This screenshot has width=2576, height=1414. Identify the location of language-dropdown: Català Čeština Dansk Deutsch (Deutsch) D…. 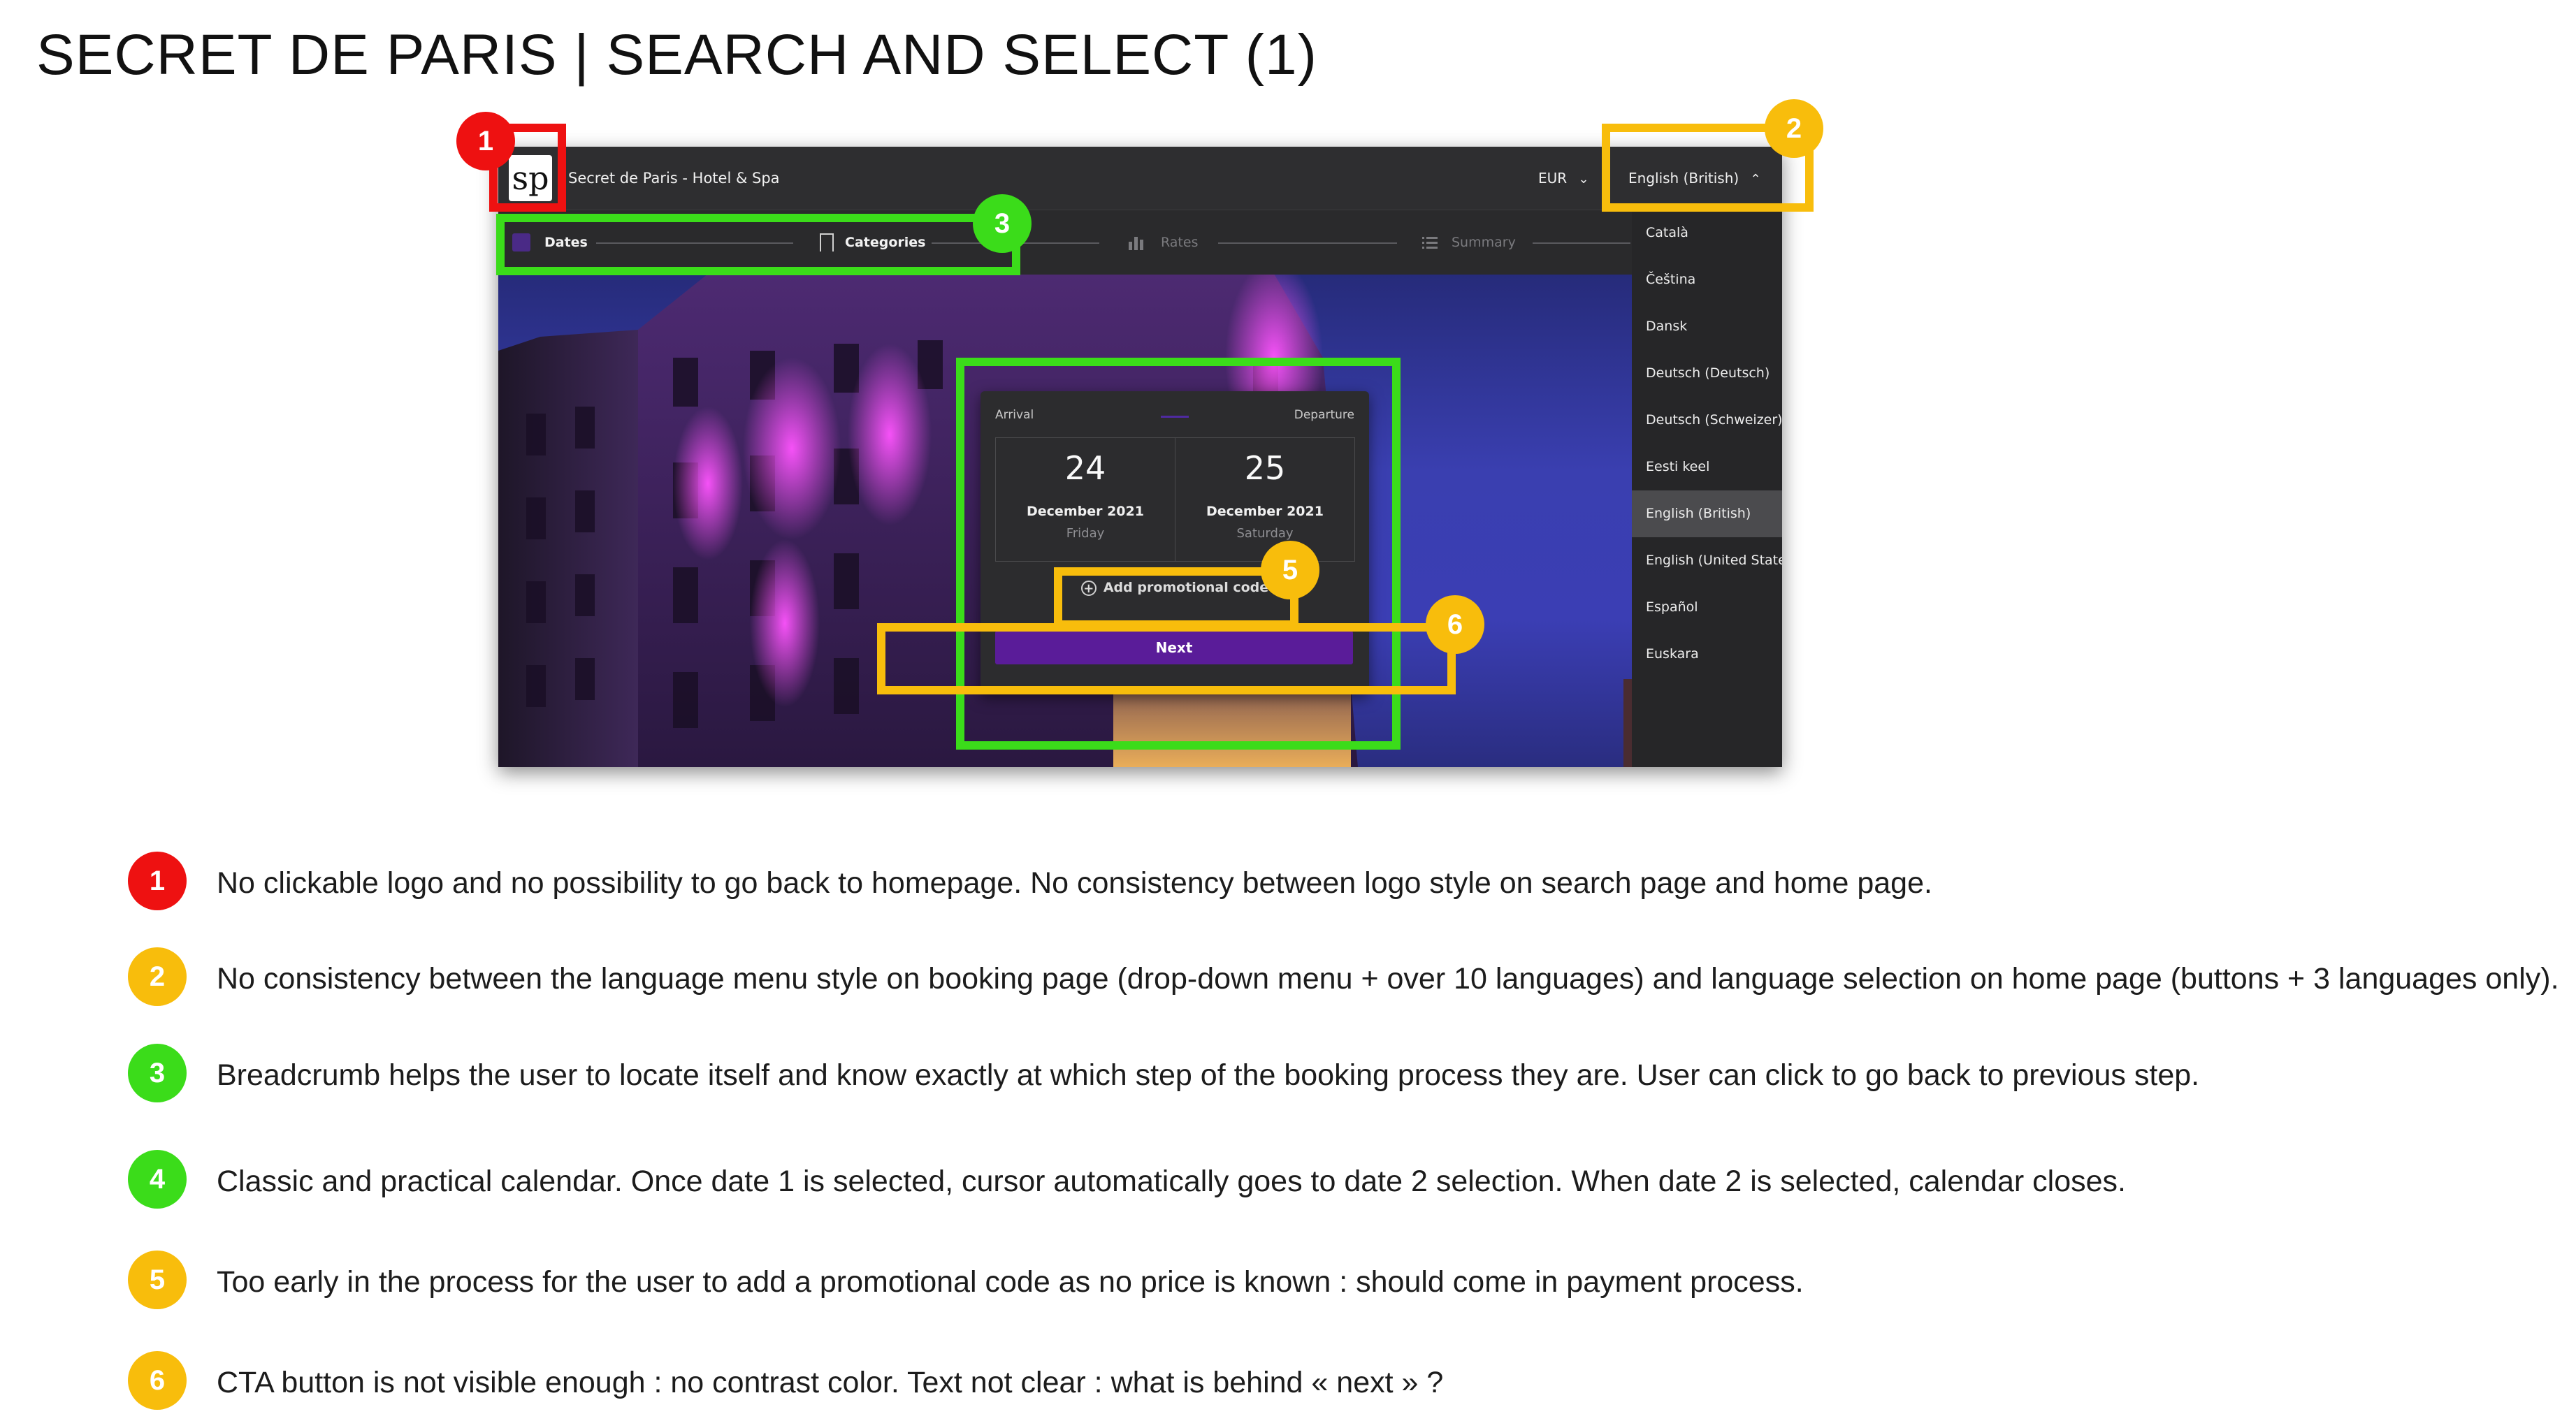
(1707, 488).